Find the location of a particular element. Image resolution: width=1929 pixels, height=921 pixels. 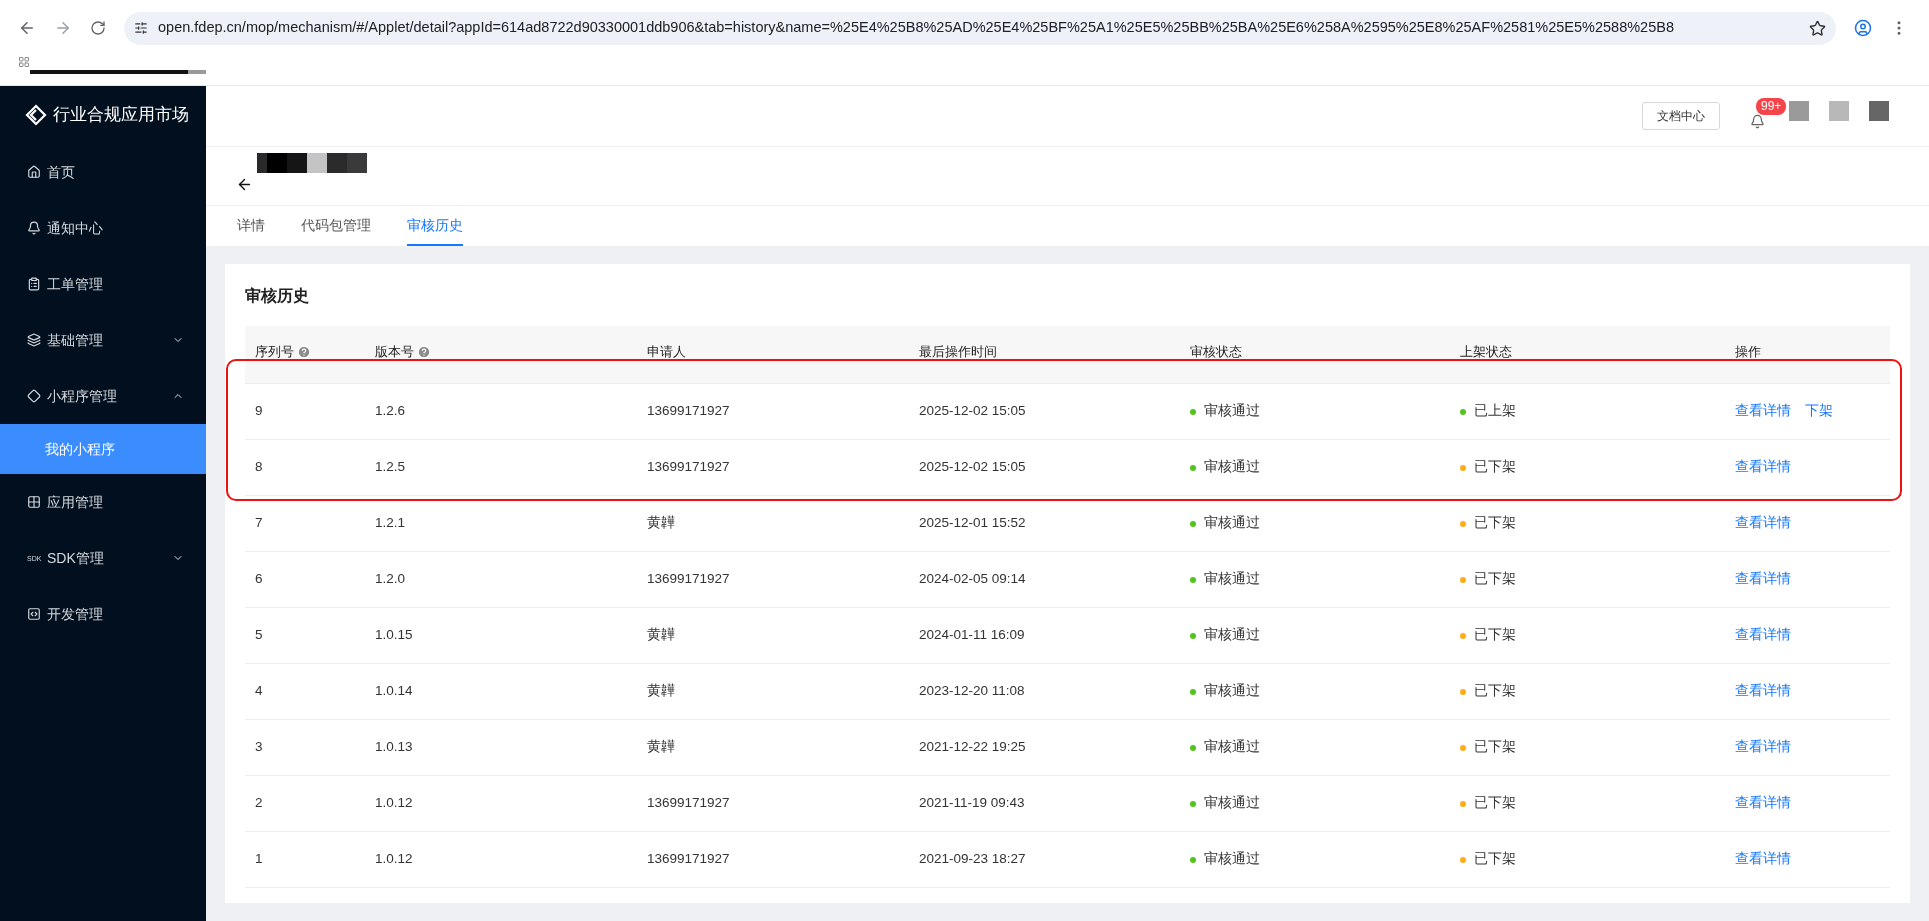

sidebar-item: 通知中心 is located at coordinates (103, 228).